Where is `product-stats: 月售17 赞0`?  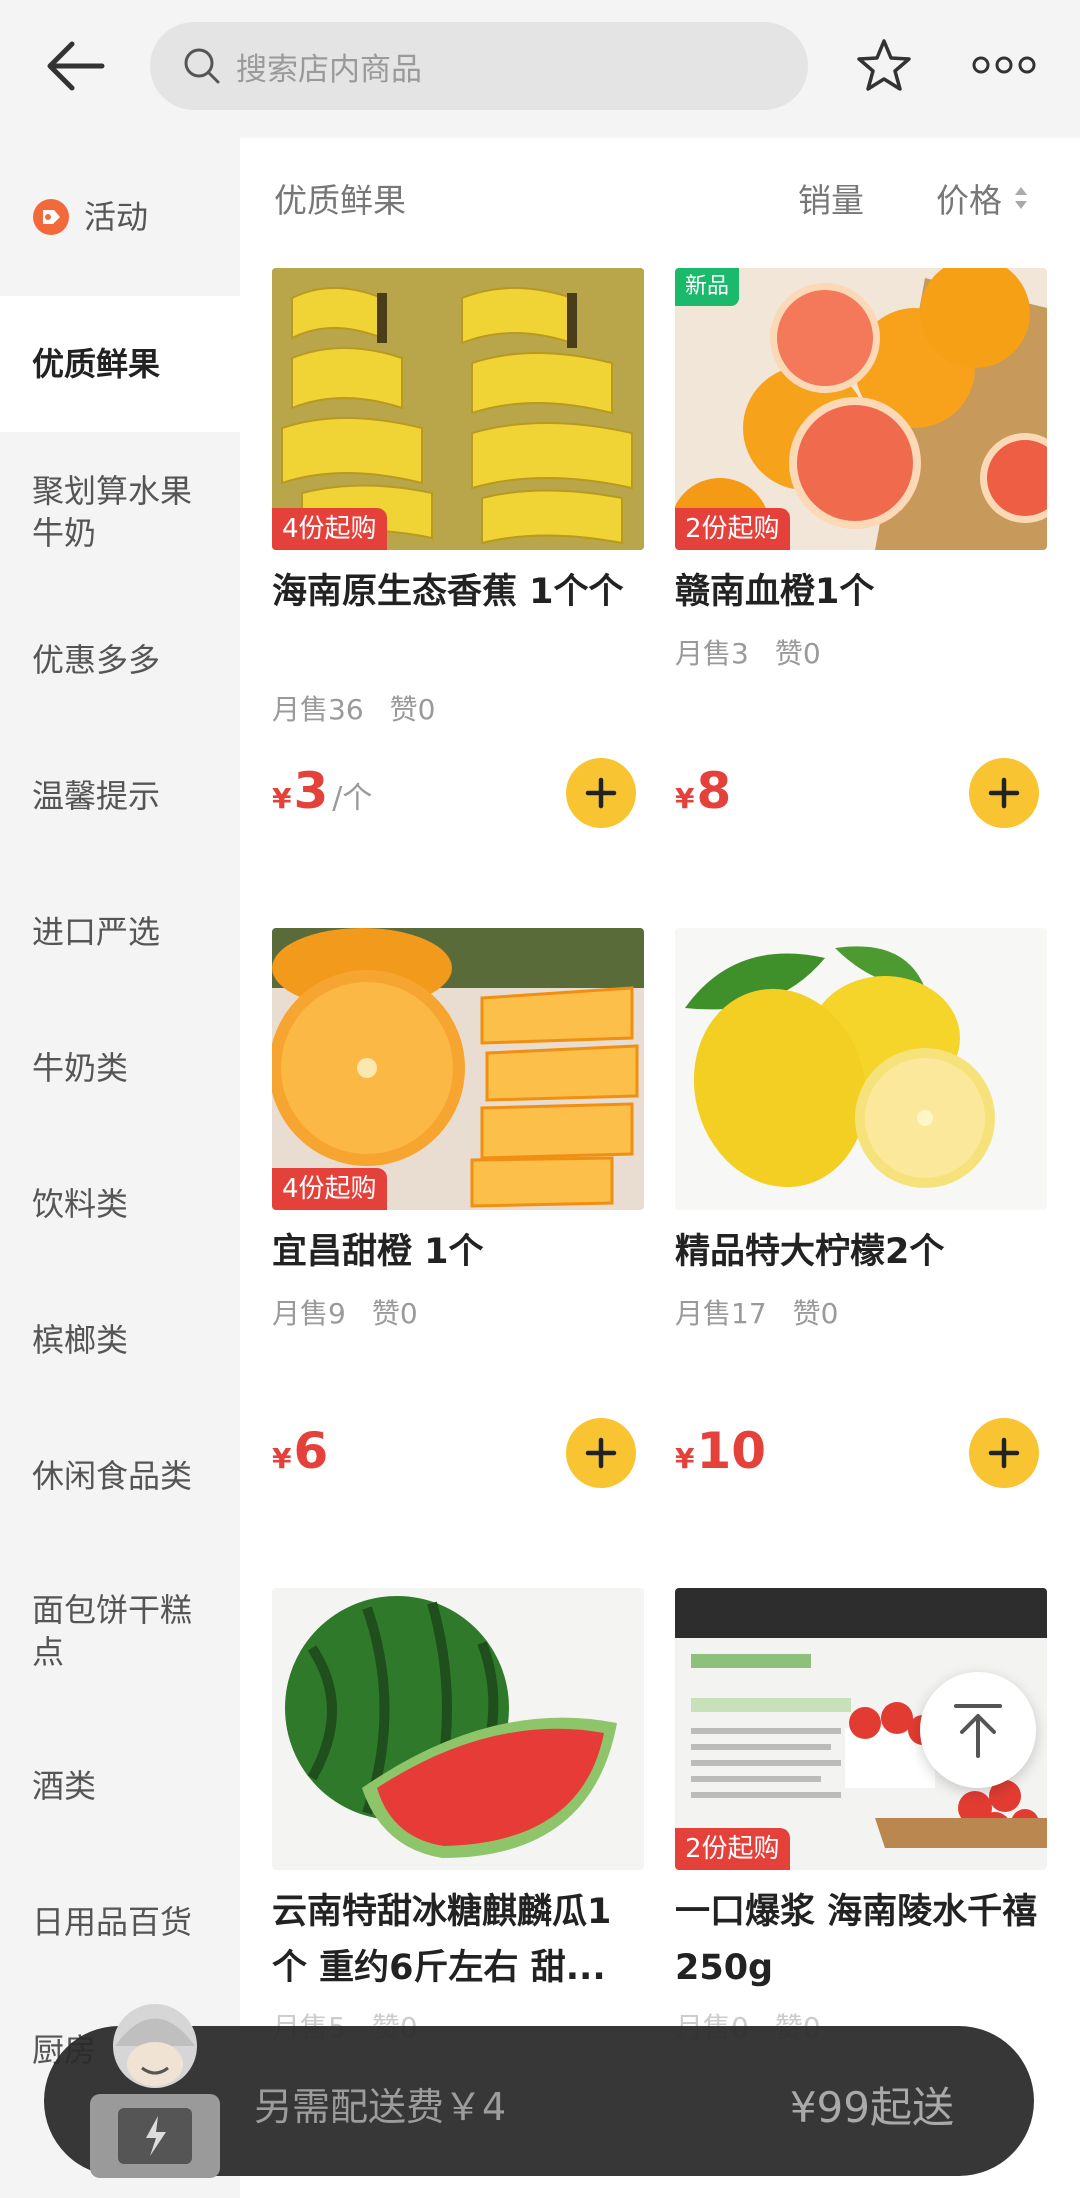 product-stats: 月售17 赞0 is located at coordinates (756, 1312).